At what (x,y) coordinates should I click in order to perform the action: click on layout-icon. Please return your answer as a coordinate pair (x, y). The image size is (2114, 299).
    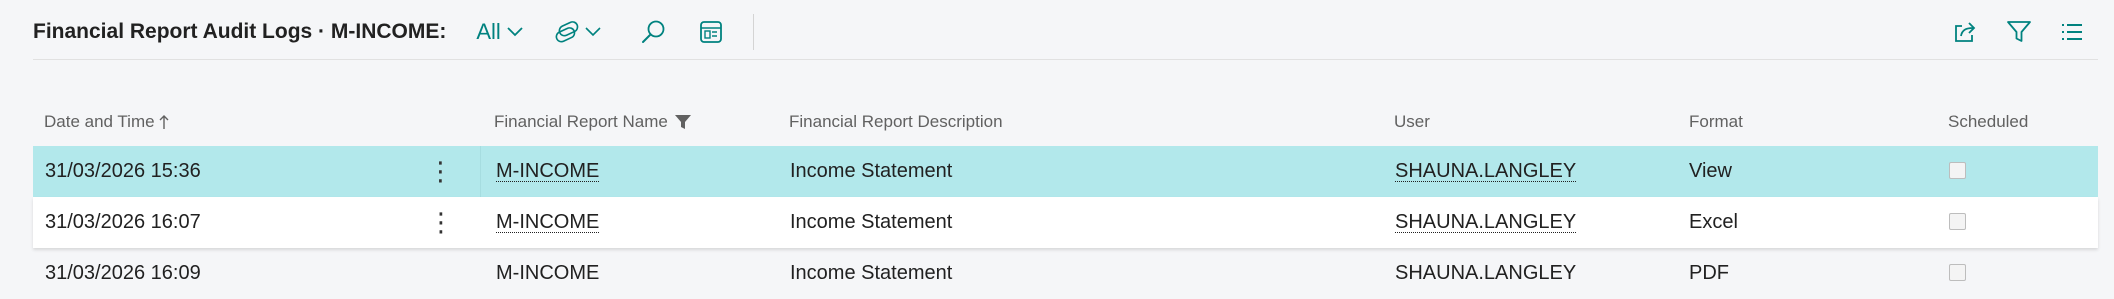
    Looking at the image, I should click on (710, 31).